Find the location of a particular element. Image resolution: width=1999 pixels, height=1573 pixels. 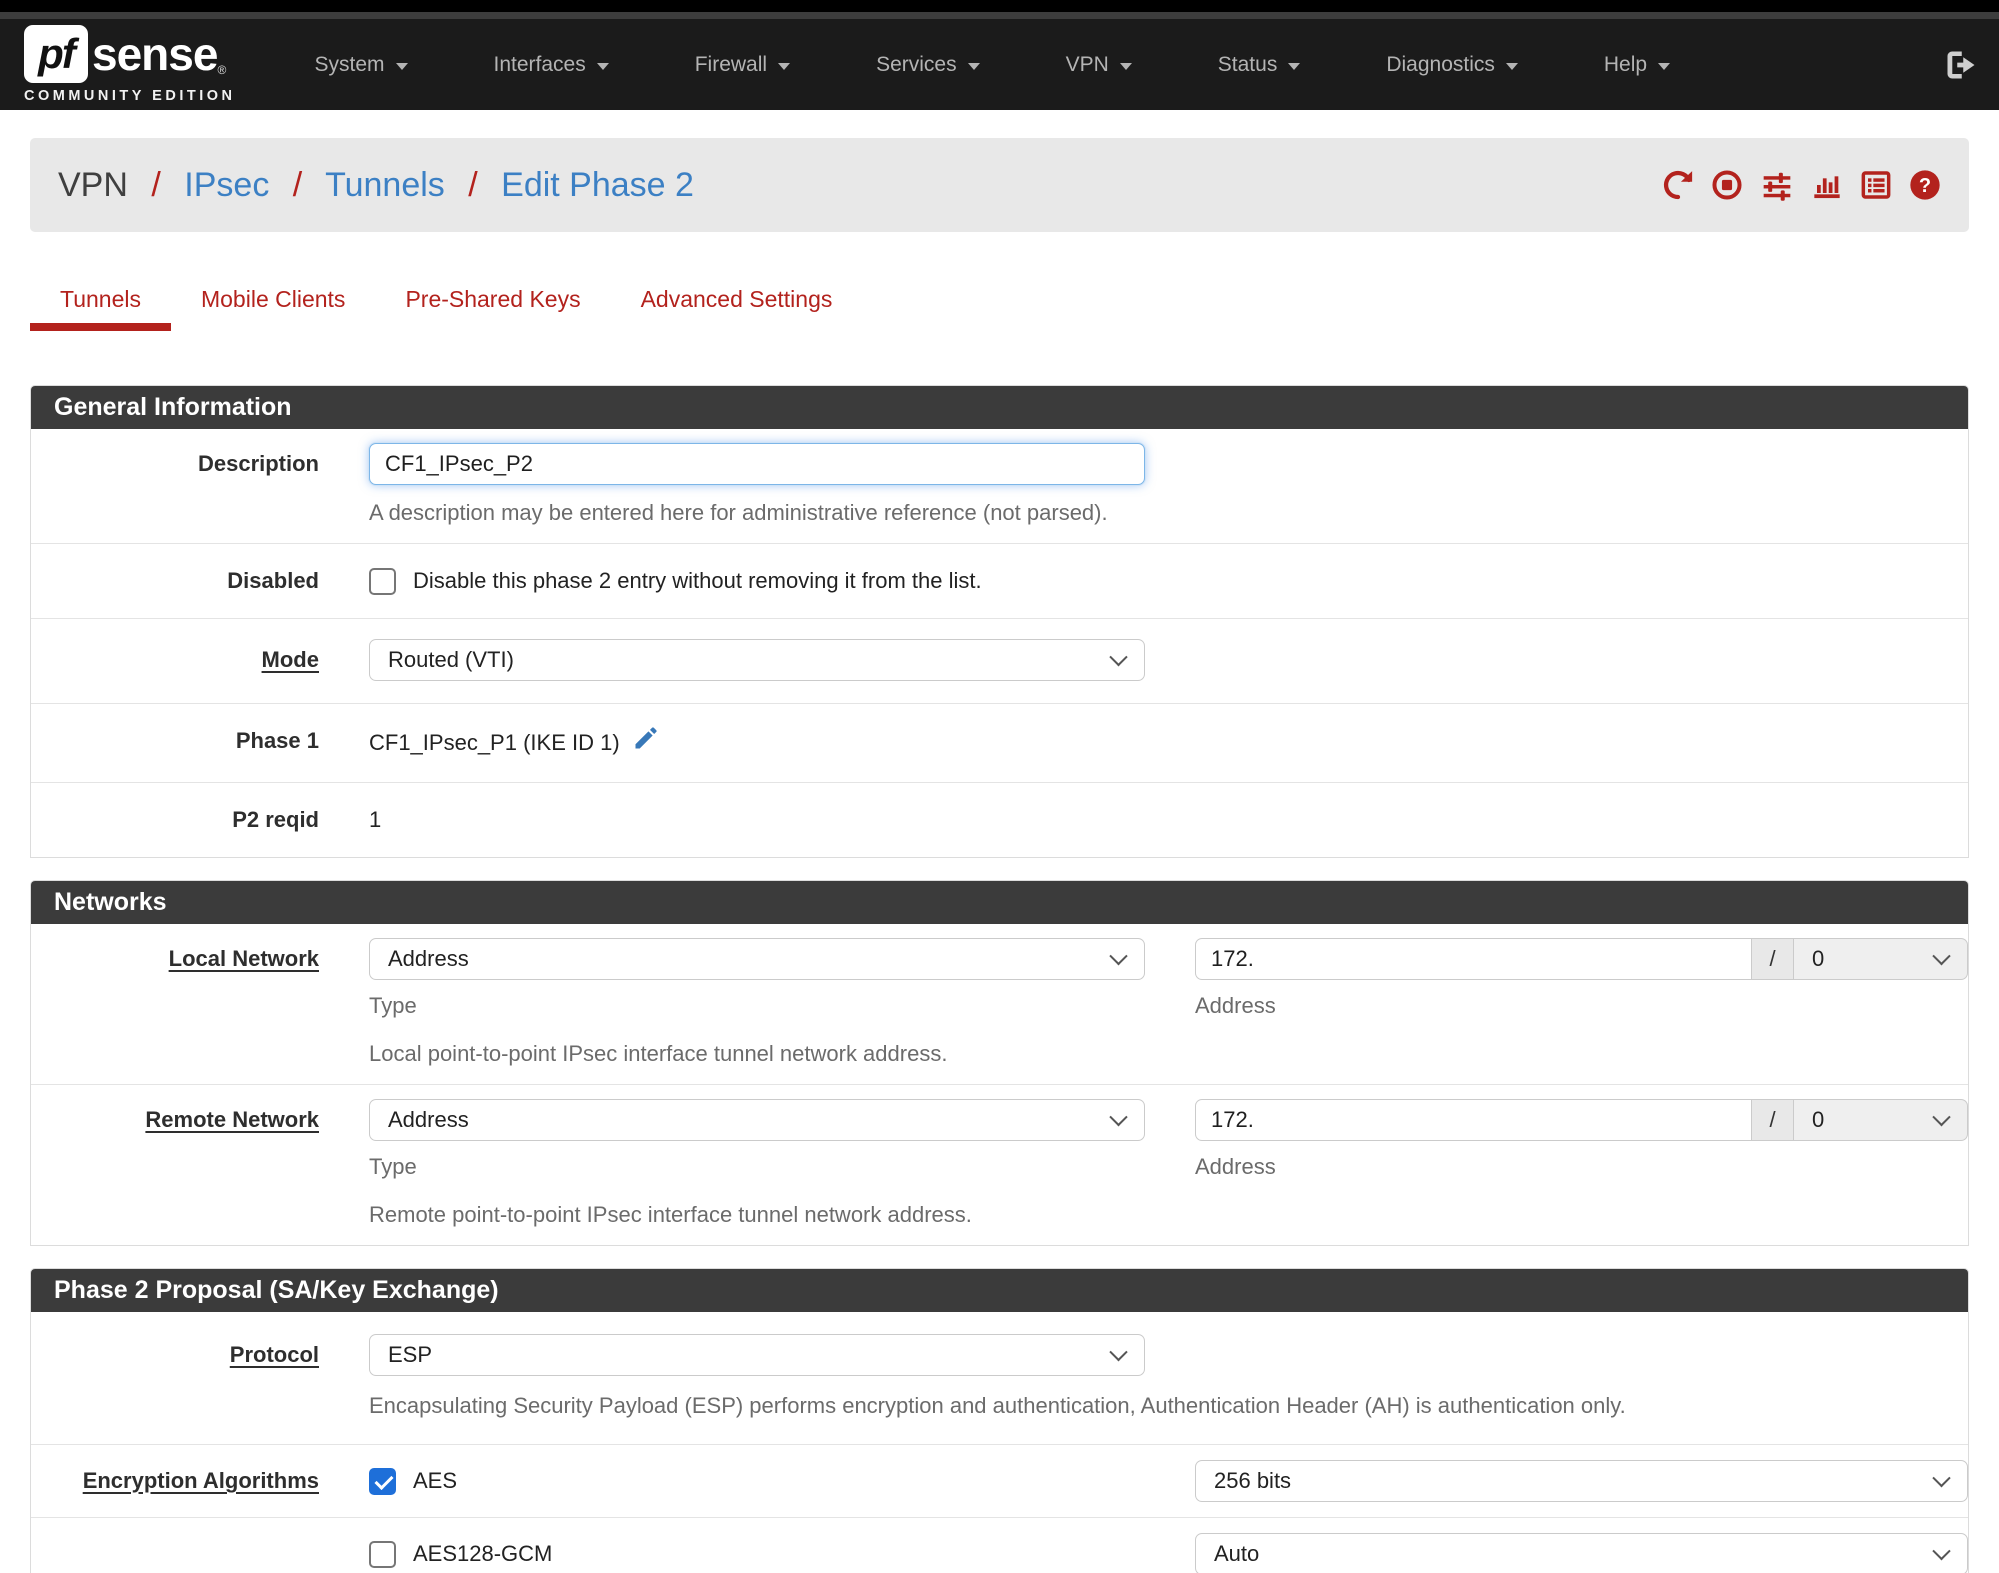

form-row-mode: Mode Routed (VTI) is located at coordinates (999, 660).